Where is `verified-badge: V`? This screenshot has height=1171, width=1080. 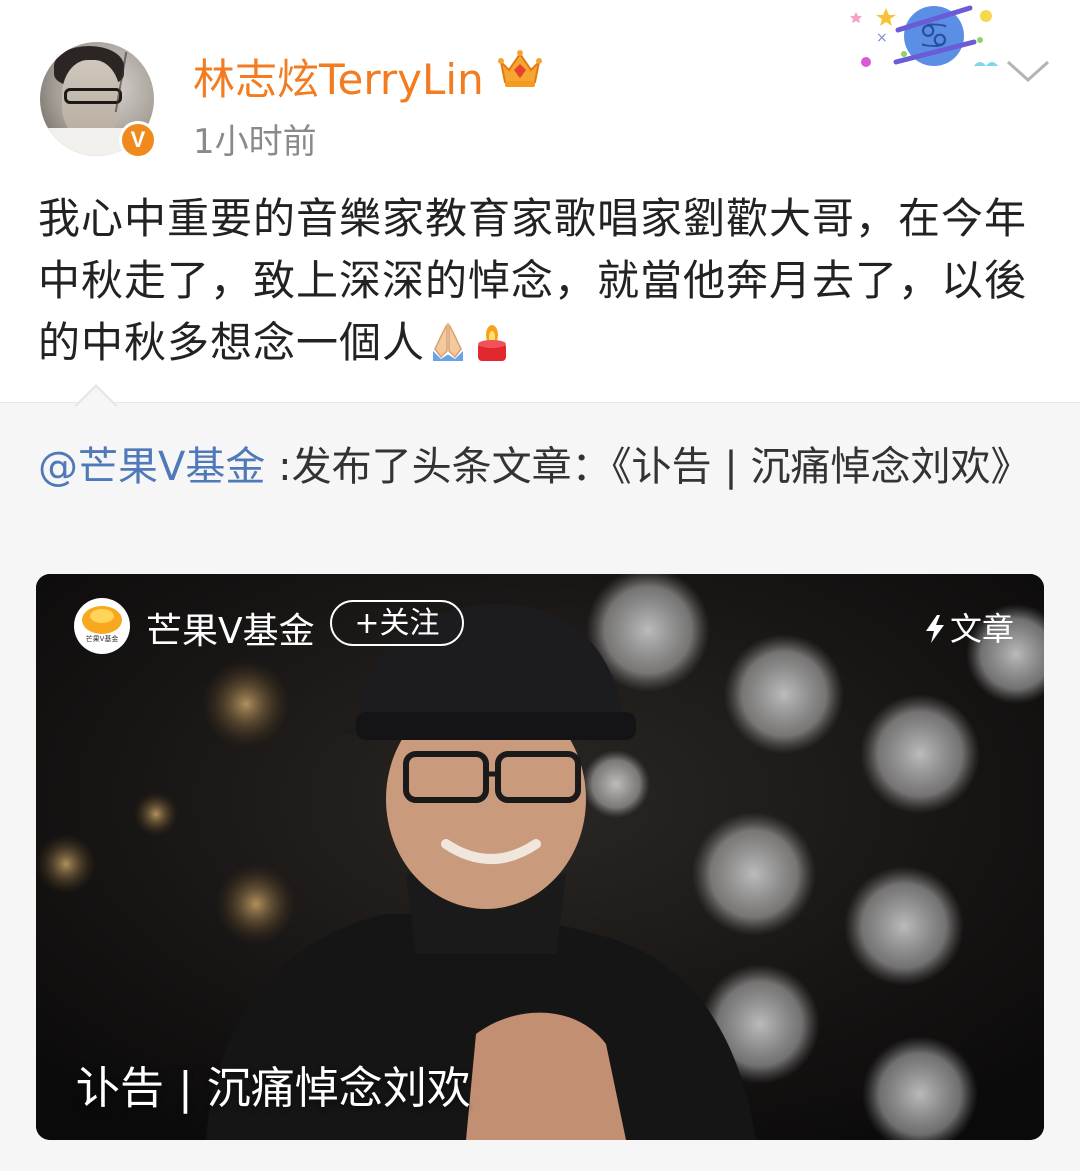
verified-badge: V is located at coordinates (138, 140).